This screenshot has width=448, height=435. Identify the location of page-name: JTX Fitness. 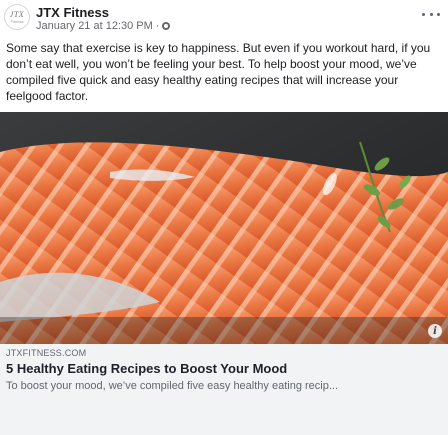
(72, 12).